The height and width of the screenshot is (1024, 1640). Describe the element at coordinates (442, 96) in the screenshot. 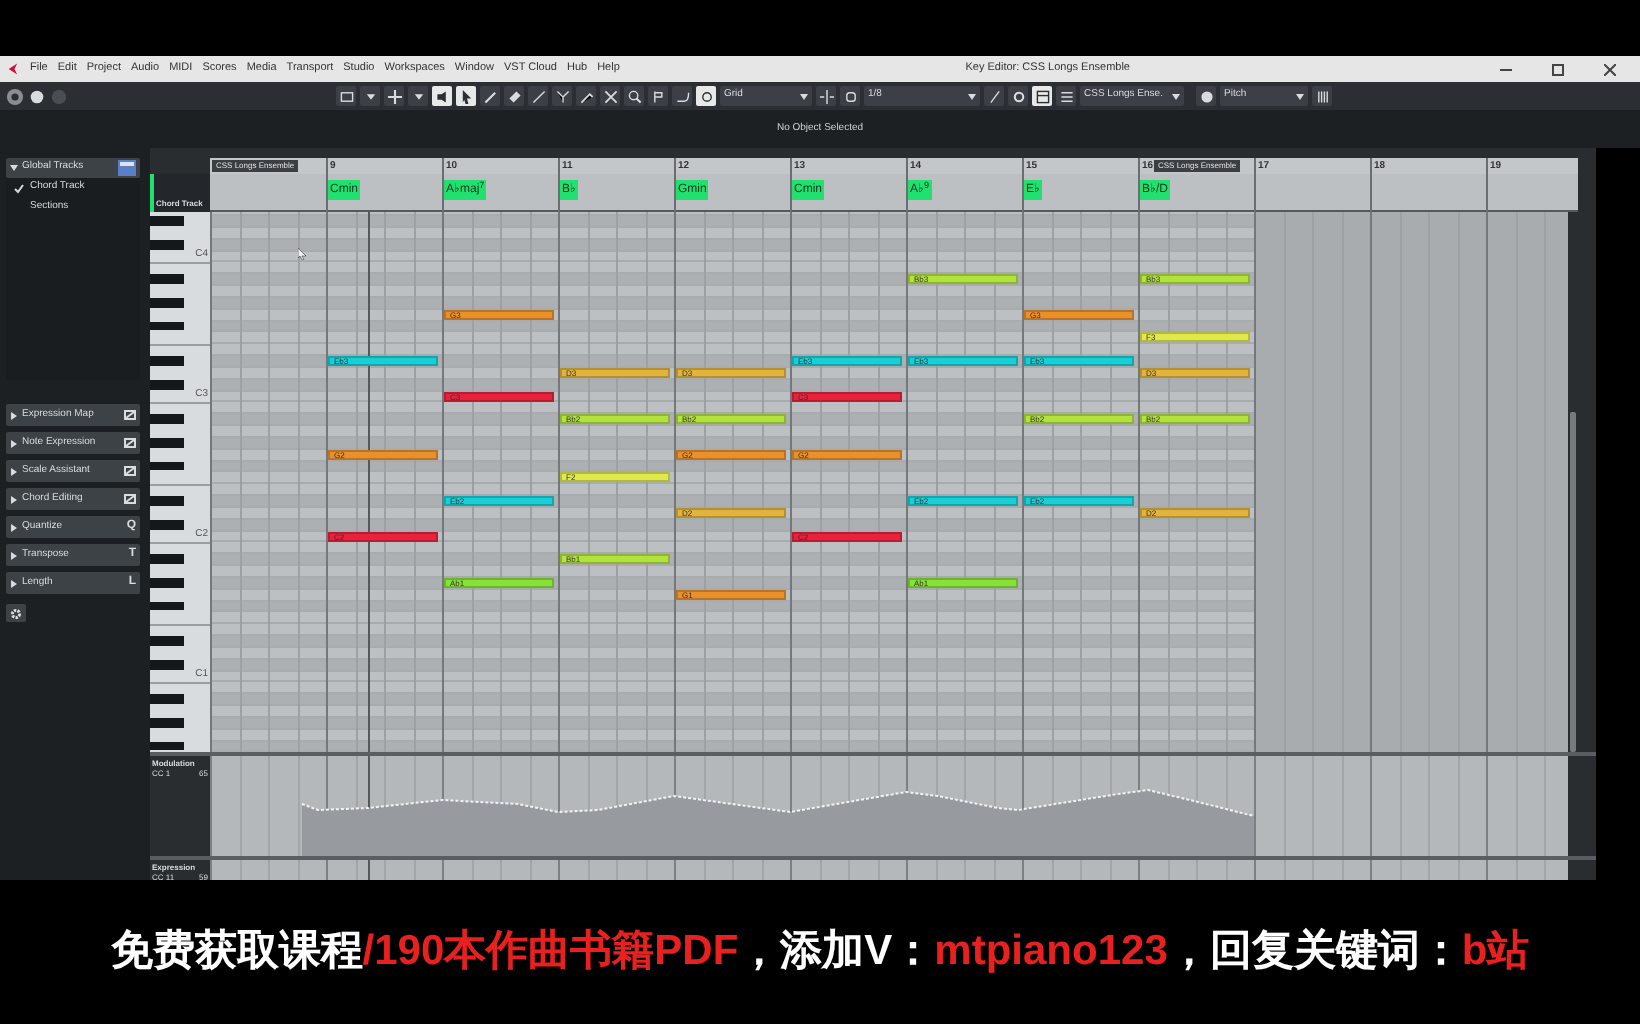

I see `speaker-button` at that location.